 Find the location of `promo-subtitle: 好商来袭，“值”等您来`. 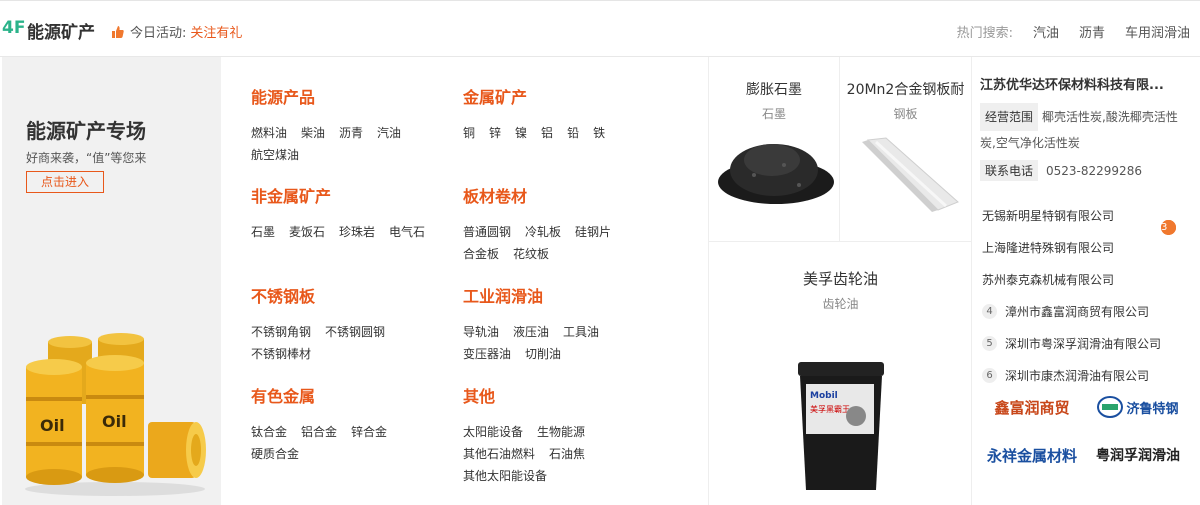

promo-subtitle: 好商来袭，“值”等您来 is located at coordinates (86, 158).